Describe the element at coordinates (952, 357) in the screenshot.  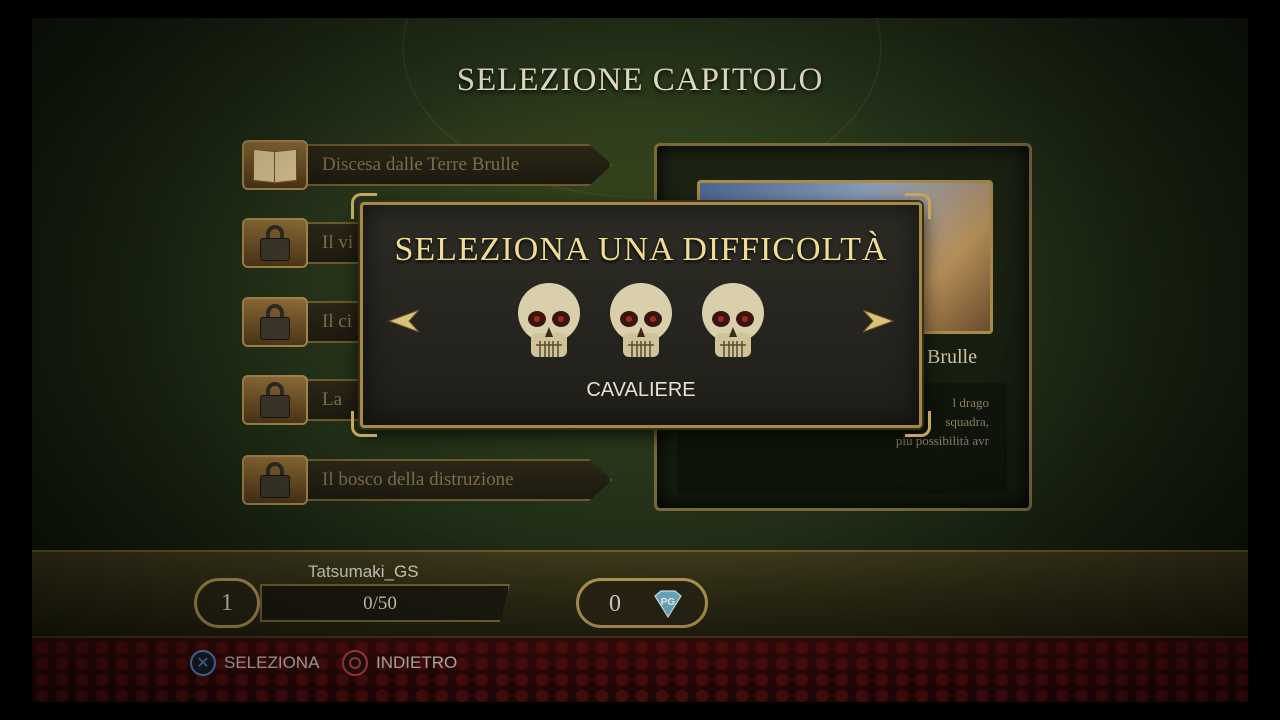
I see `chapter-detail-title: Brulle` at that location.